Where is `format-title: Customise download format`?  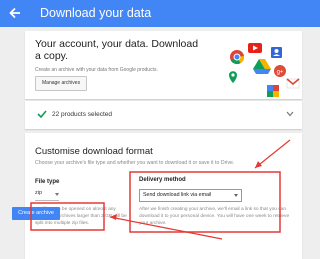 format-title: Customise download format is located at coordinates (94, 151).